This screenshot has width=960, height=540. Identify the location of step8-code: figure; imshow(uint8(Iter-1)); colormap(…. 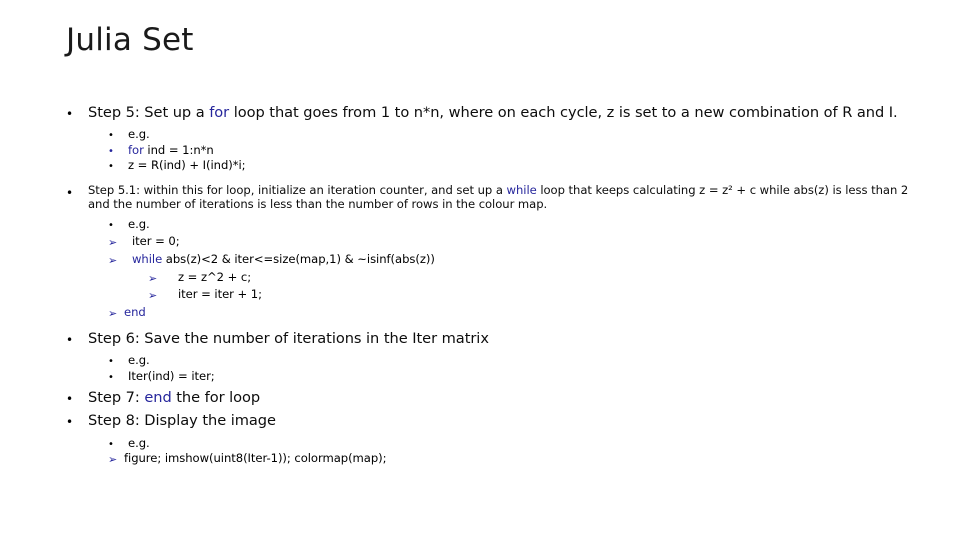
(255, 458).